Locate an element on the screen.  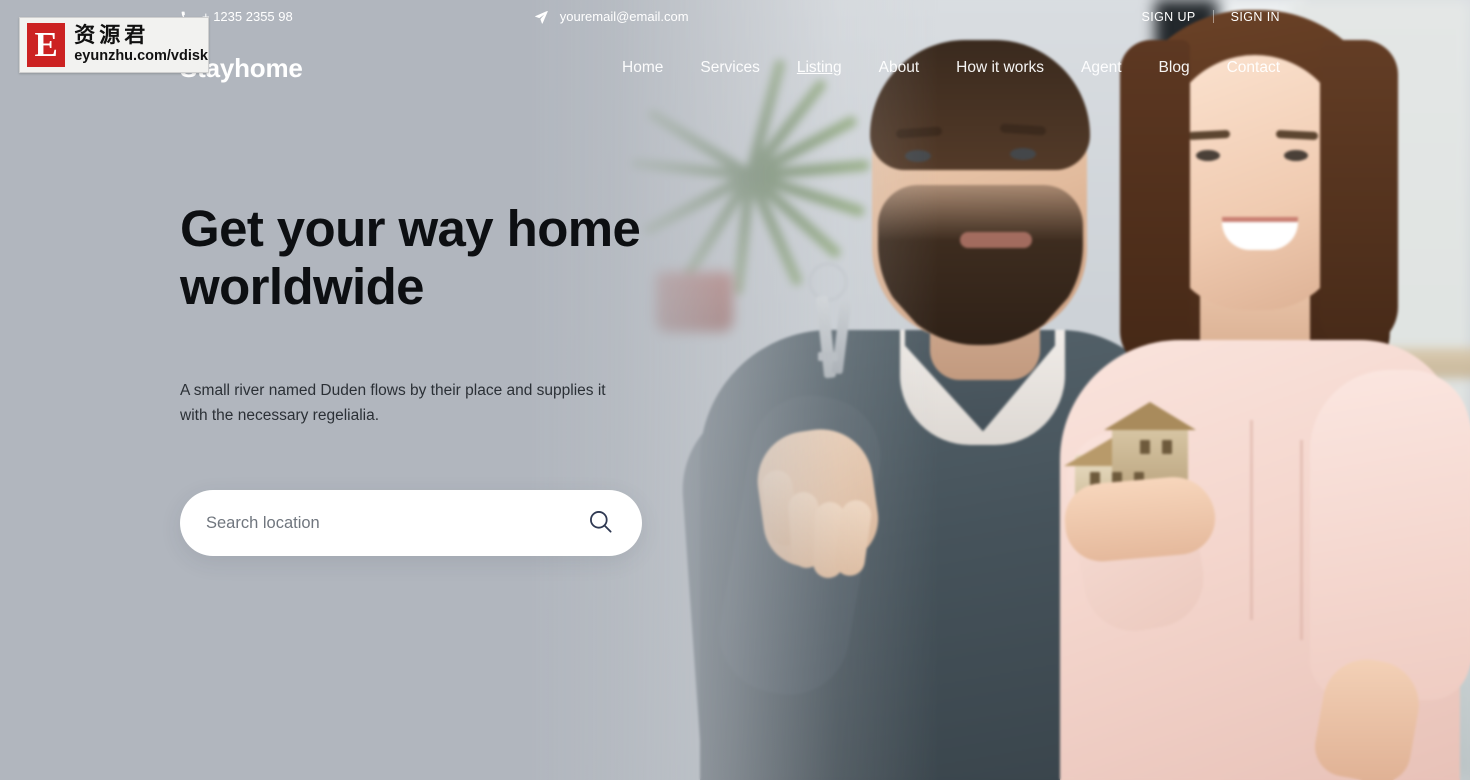
location-search-box is located at coordinates (411, 523).